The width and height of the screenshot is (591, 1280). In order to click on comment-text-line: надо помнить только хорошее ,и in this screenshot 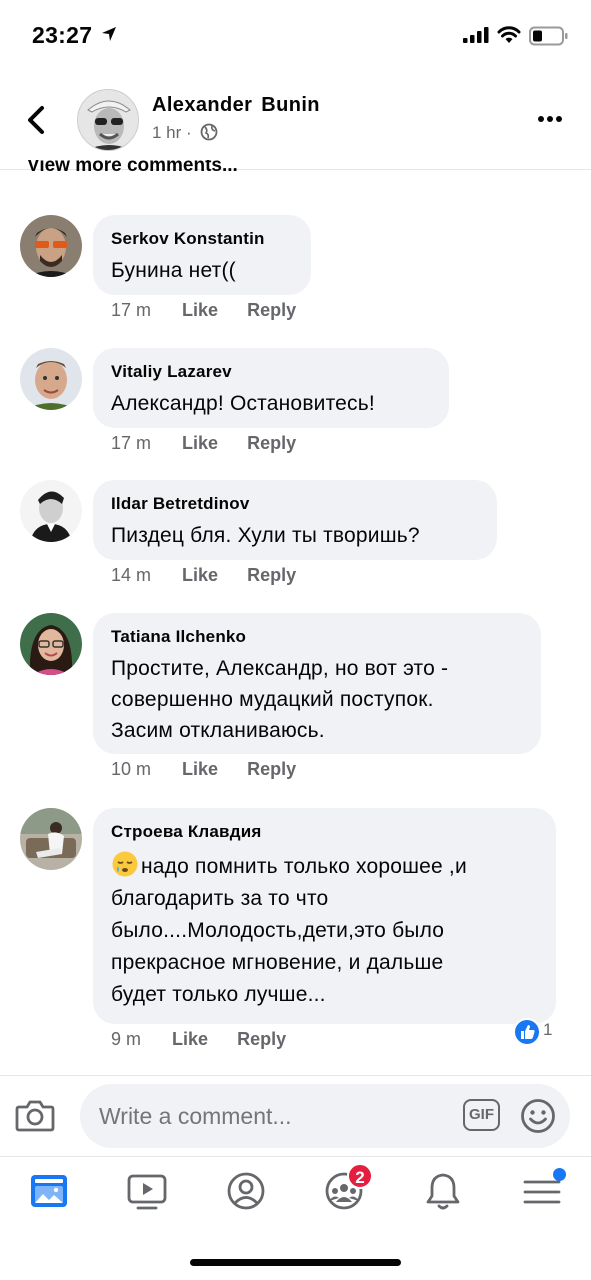, I will do `click(304, 866)`.